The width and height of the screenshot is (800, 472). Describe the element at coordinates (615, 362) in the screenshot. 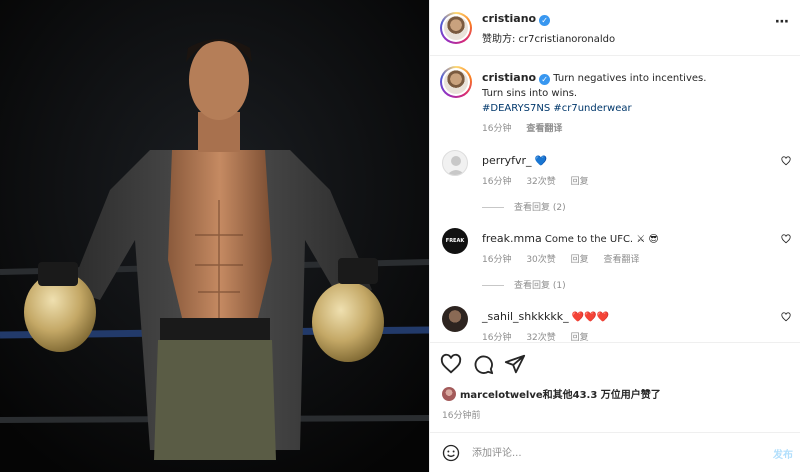

I see `post-action-bar` at that location.